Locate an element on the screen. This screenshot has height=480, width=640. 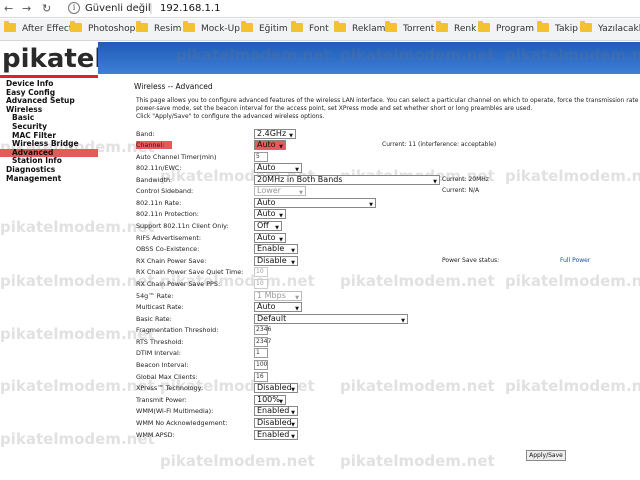
banner-bar is located at coordinates (369, 58).